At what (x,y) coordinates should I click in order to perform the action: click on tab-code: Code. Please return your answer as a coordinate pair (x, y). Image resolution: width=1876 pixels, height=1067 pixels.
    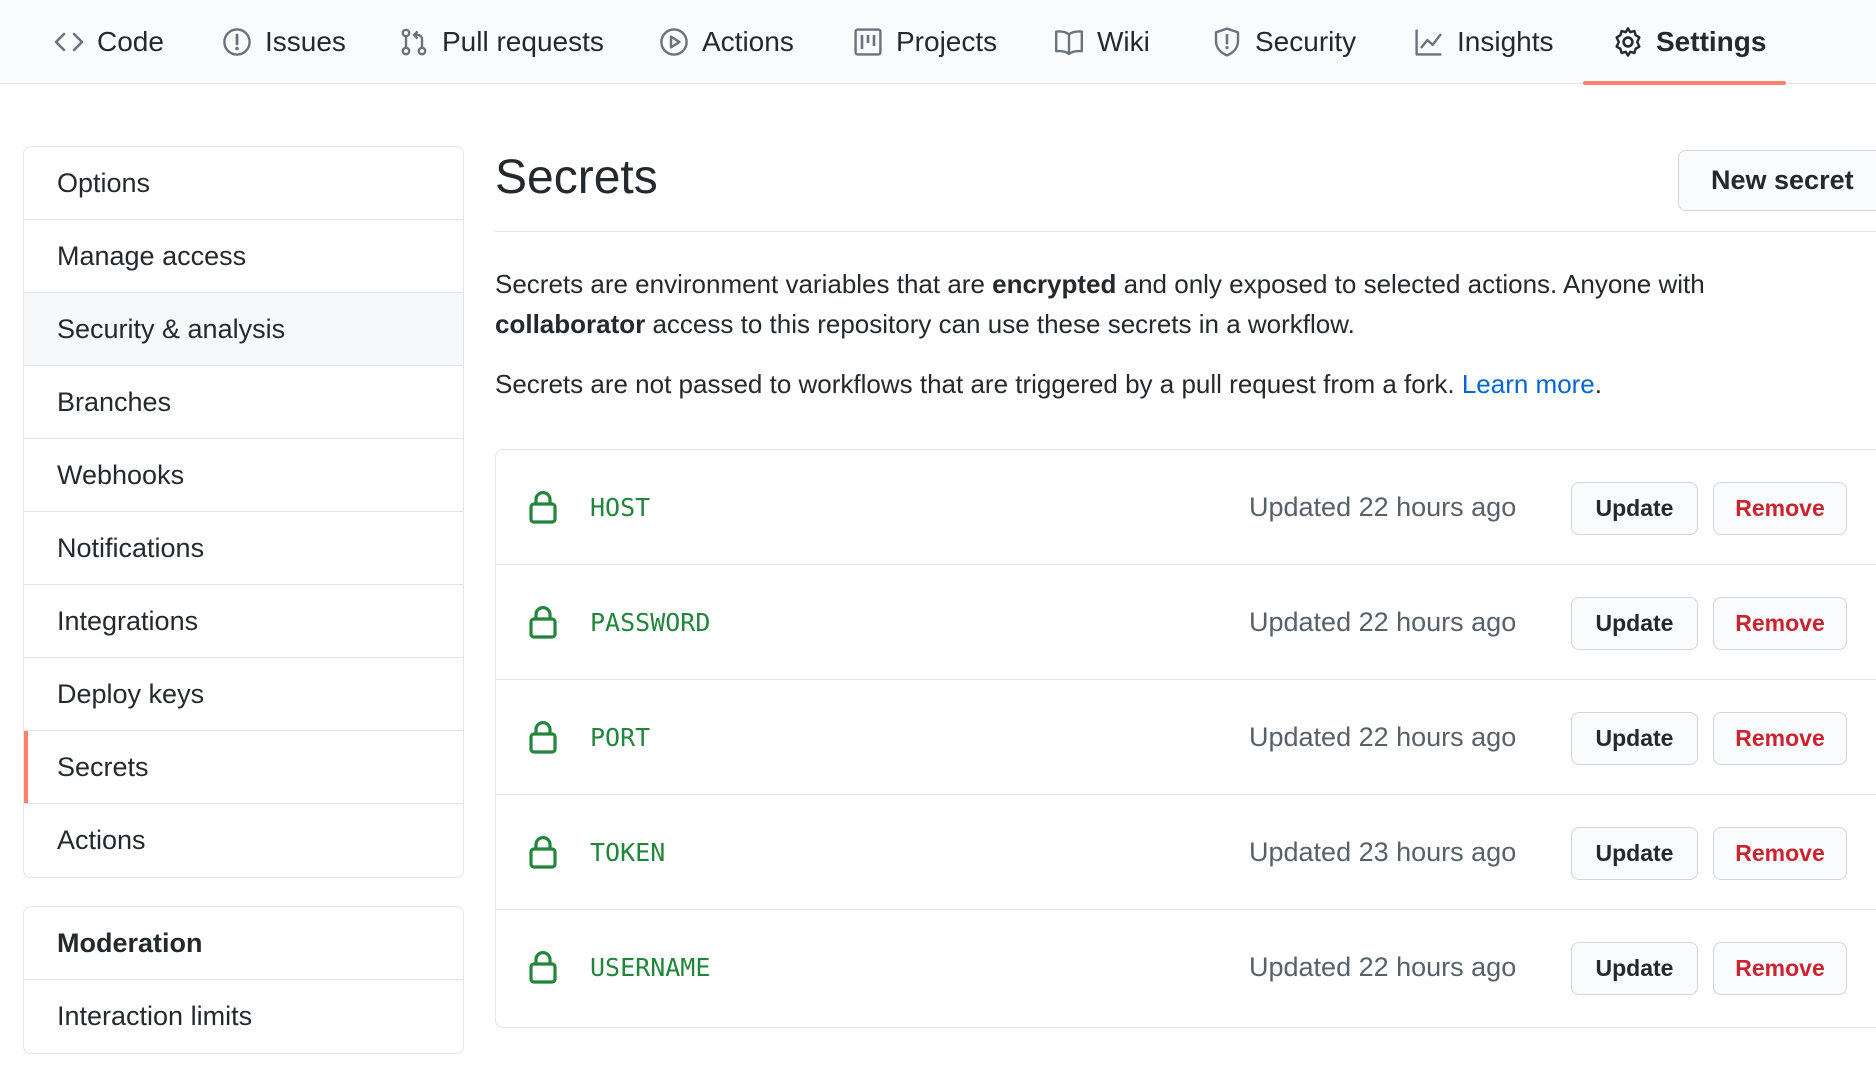
    Looking at the image, I should click on (108, 42).